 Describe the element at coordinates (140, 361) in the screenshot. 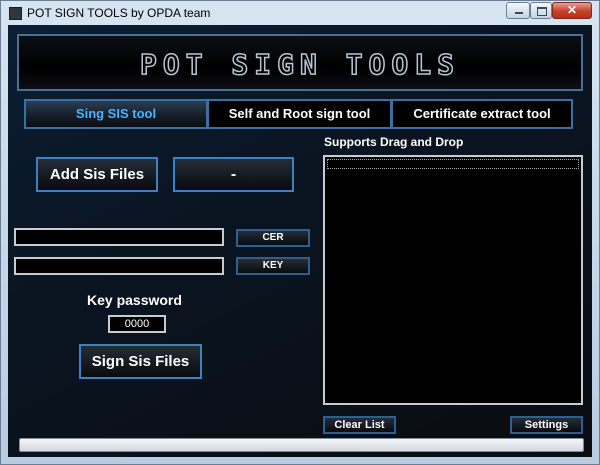

I see `sign-sis-files-button: Sign Sis Files` at that location.